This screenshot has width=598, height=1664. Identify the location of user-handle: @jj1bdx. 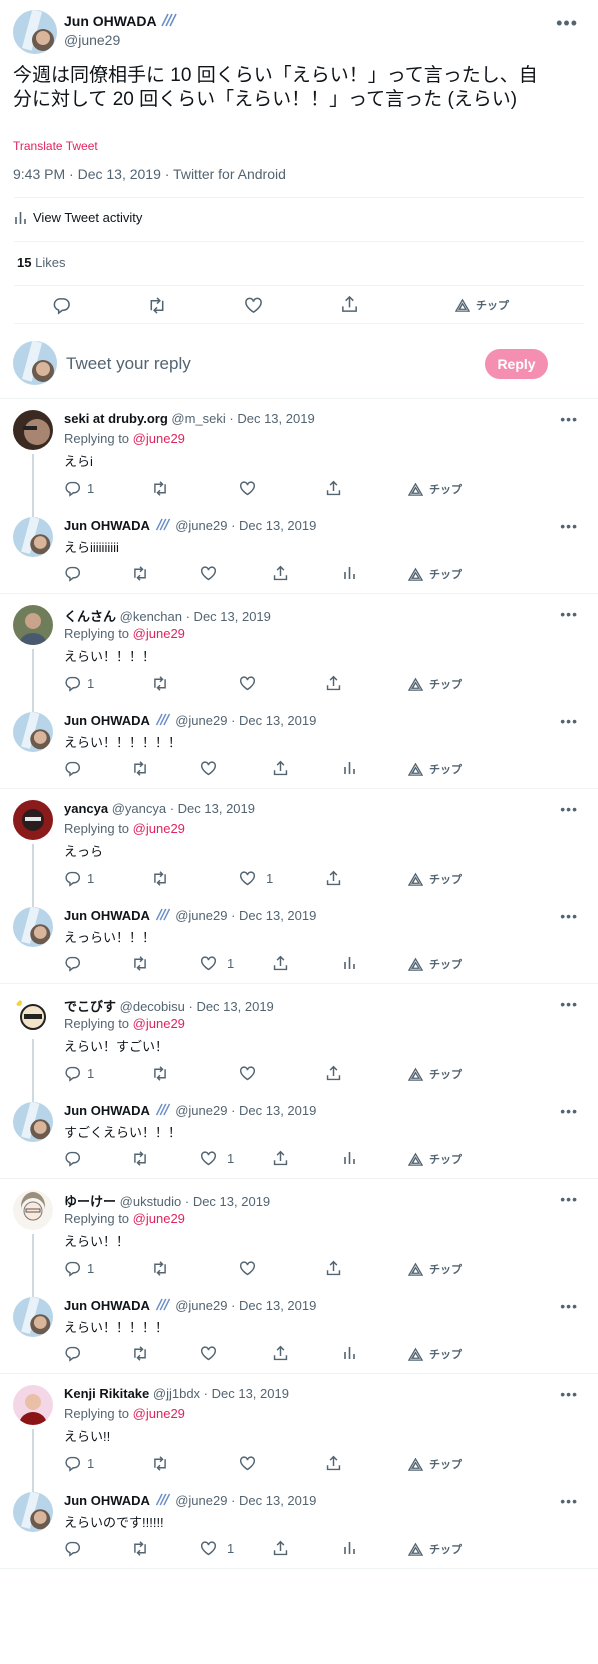
(176, 1393).